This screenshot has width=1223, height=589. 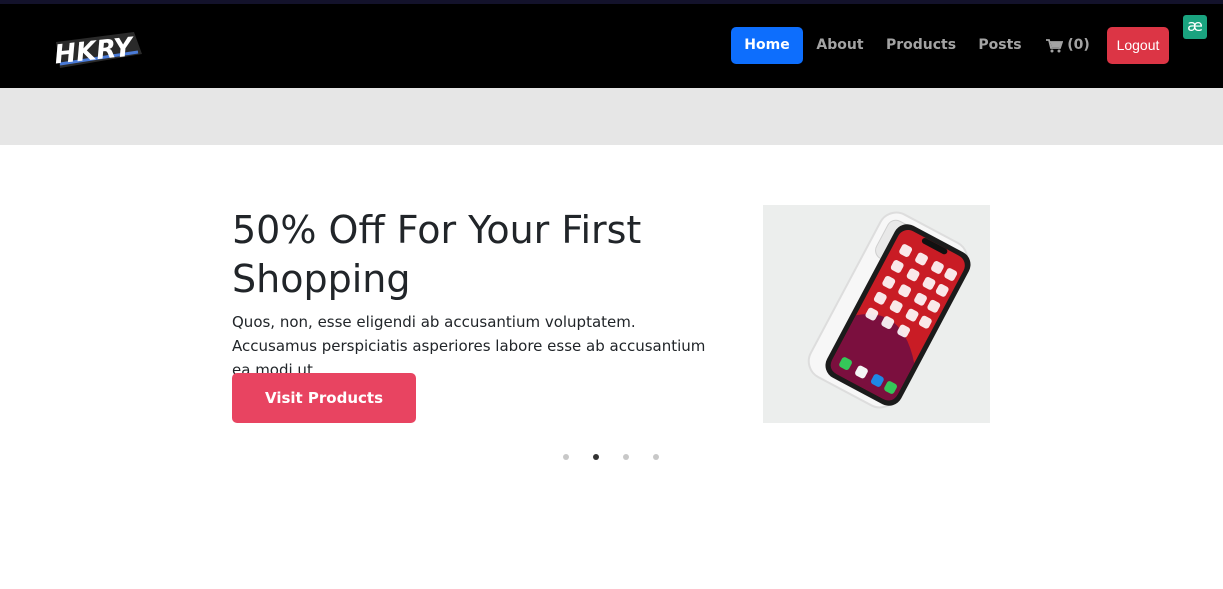 What do you see at coordinates (767, 45) in the screenshot?
I see `nav-home-link: Home` at bounding box center [767, 45].